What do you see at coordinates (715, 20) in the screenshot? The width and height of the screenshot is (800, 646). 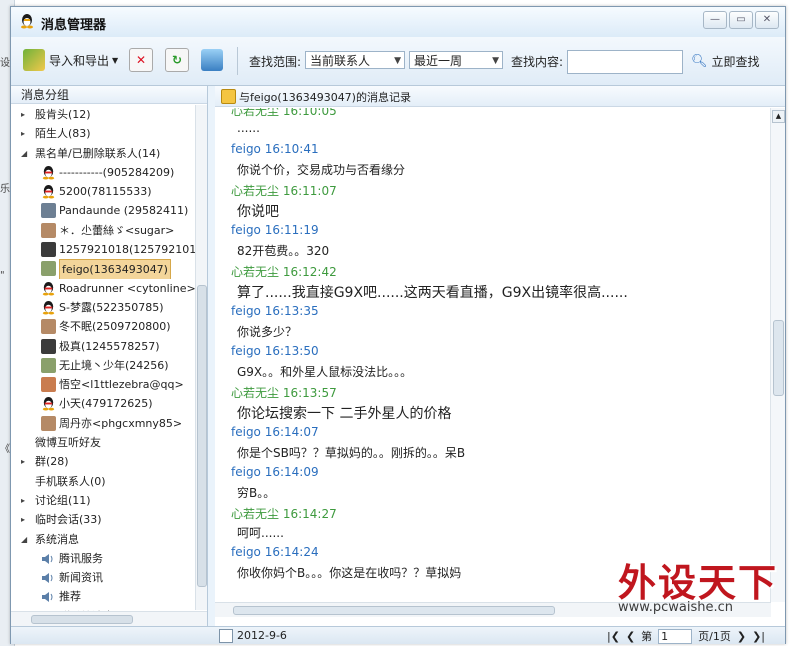 I see `minimize-button: —` at bounding box center [715, 20].